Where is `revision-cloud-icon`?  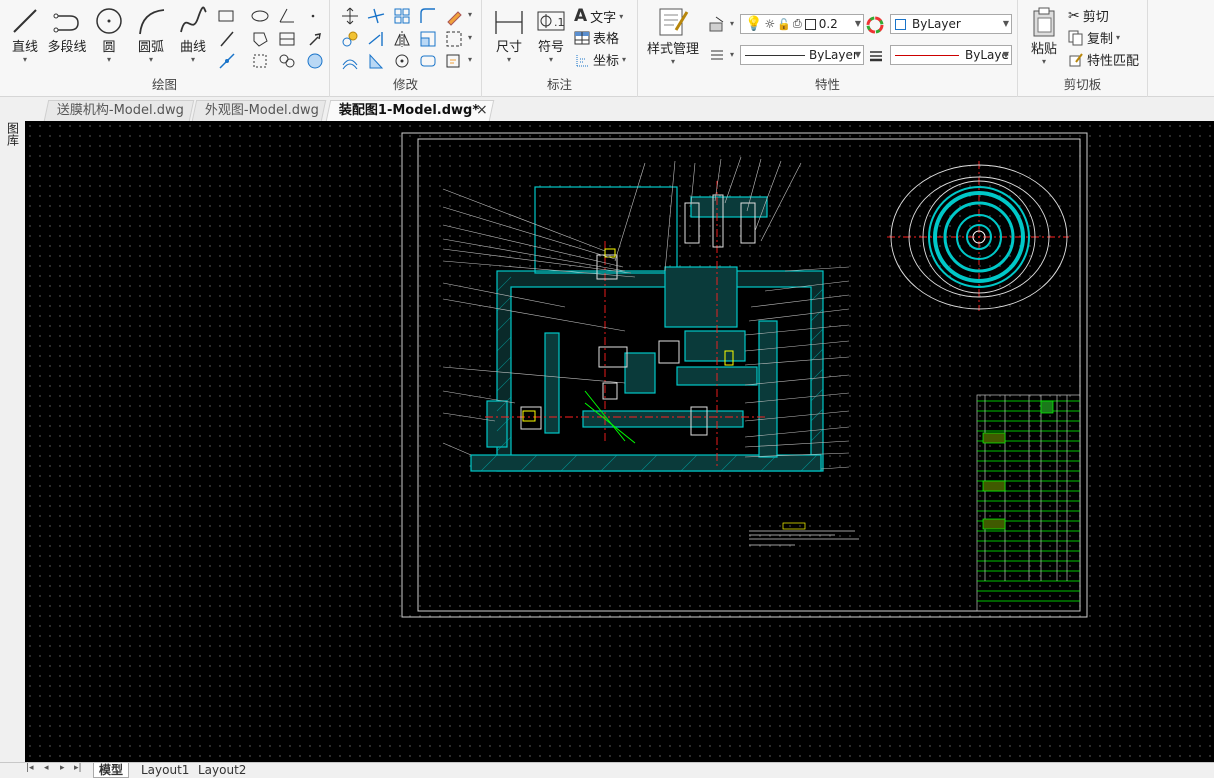
revision-cloud-icon is located at coordinates (287, 61).